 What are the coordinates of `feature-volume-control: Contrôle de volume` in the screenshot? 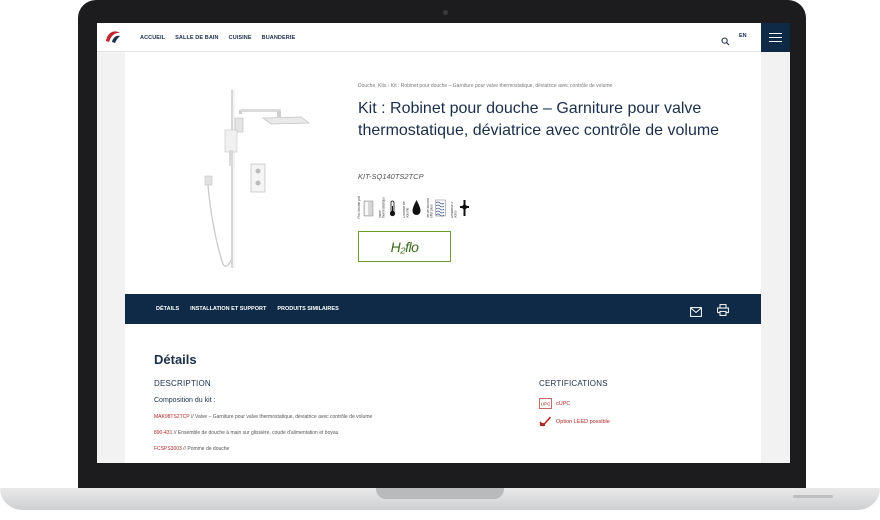 It's located at (412, 205).